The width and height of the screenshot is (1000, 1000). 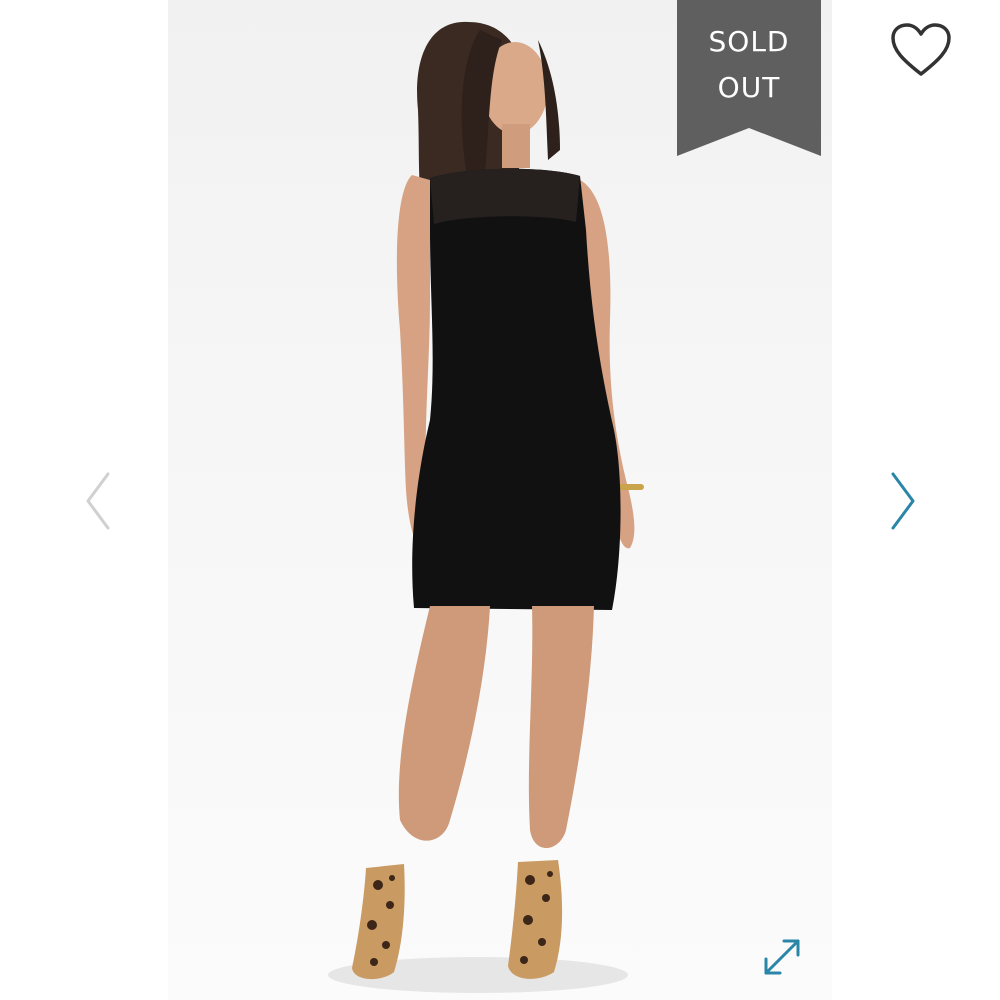 I want to click on sold-out-badge: SOLD OUT, so click(x=749, y=78).